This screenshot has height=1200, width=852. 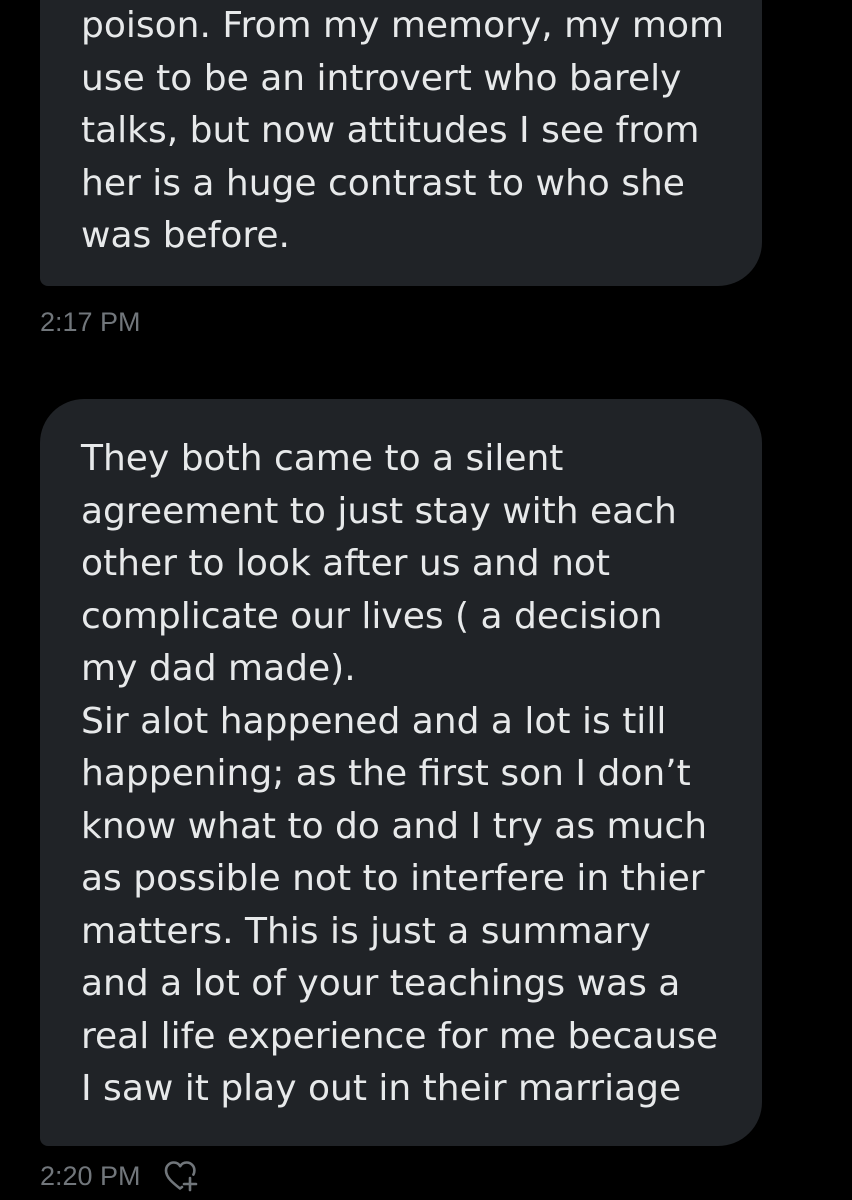 I want to click on message-text-line: talks, but now attitudes I see from, so click(x=390, y=130).